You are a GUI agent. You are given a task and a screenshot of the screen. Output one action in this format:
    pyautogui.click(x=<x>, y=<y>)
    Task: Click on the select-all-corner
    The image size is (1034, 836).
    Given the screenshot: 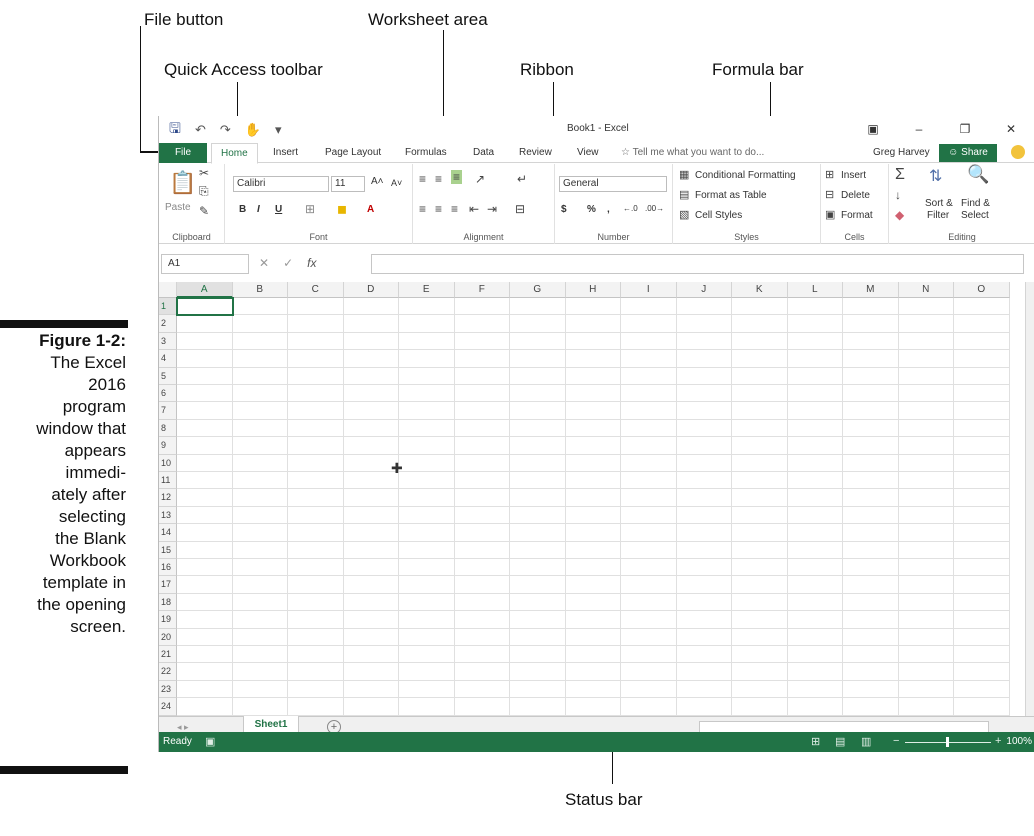 What is the action you would take?
    pyautogui.click(x=168, y=290)
    